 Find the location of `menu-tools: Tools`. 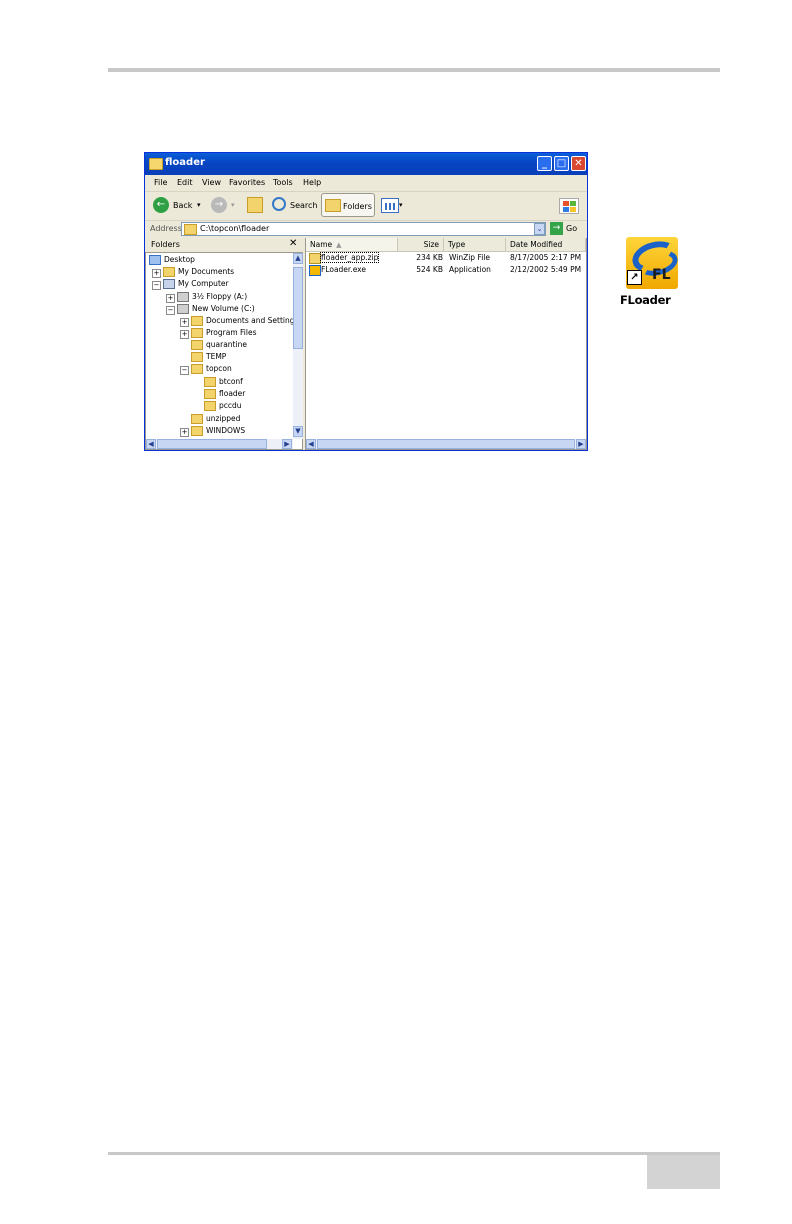

menu-tools: Tools is located at coordinates (283, 182).